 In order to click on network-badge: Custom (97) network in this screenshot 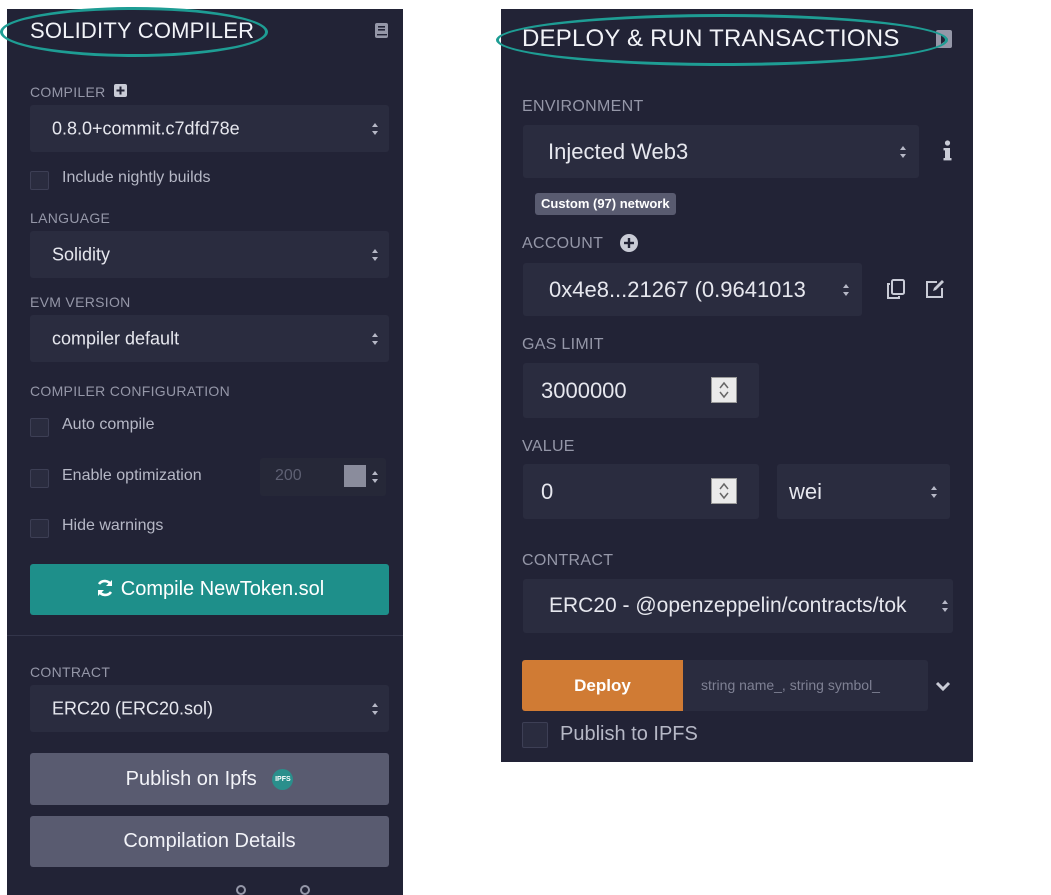, I will do `click(605, 204)`.